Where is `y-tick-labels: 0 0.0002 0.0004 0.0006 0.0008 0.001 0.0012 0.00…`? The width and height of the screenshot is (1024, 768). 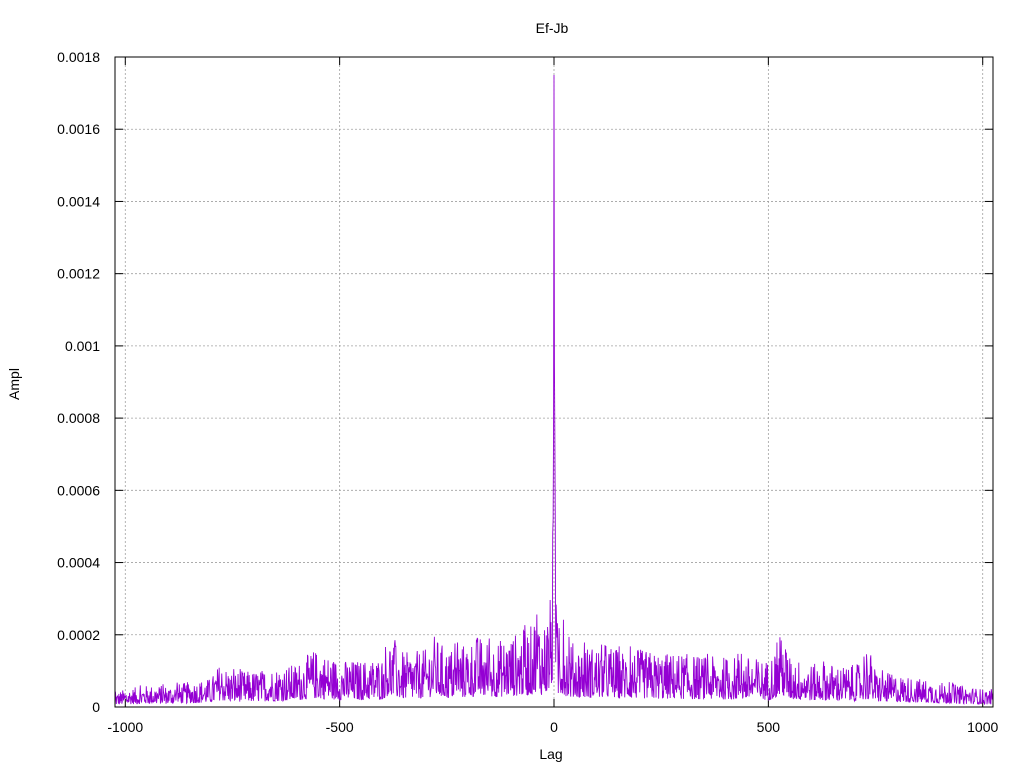
y-tick-labels: 0 0.0002 0.0004 0.0006 0.0008 0.001 0.0012 0.00… is located at coordinates (78, 382).